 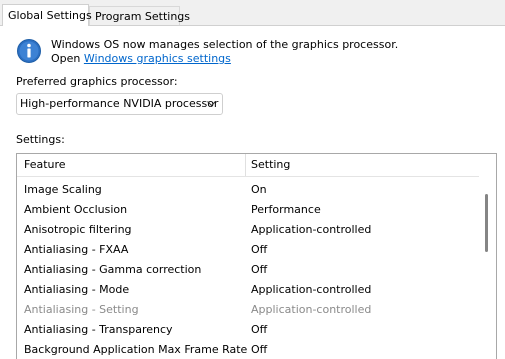 I want to click on table-row: Antialiasing - FXAA Off, so click(x=248, y=251).